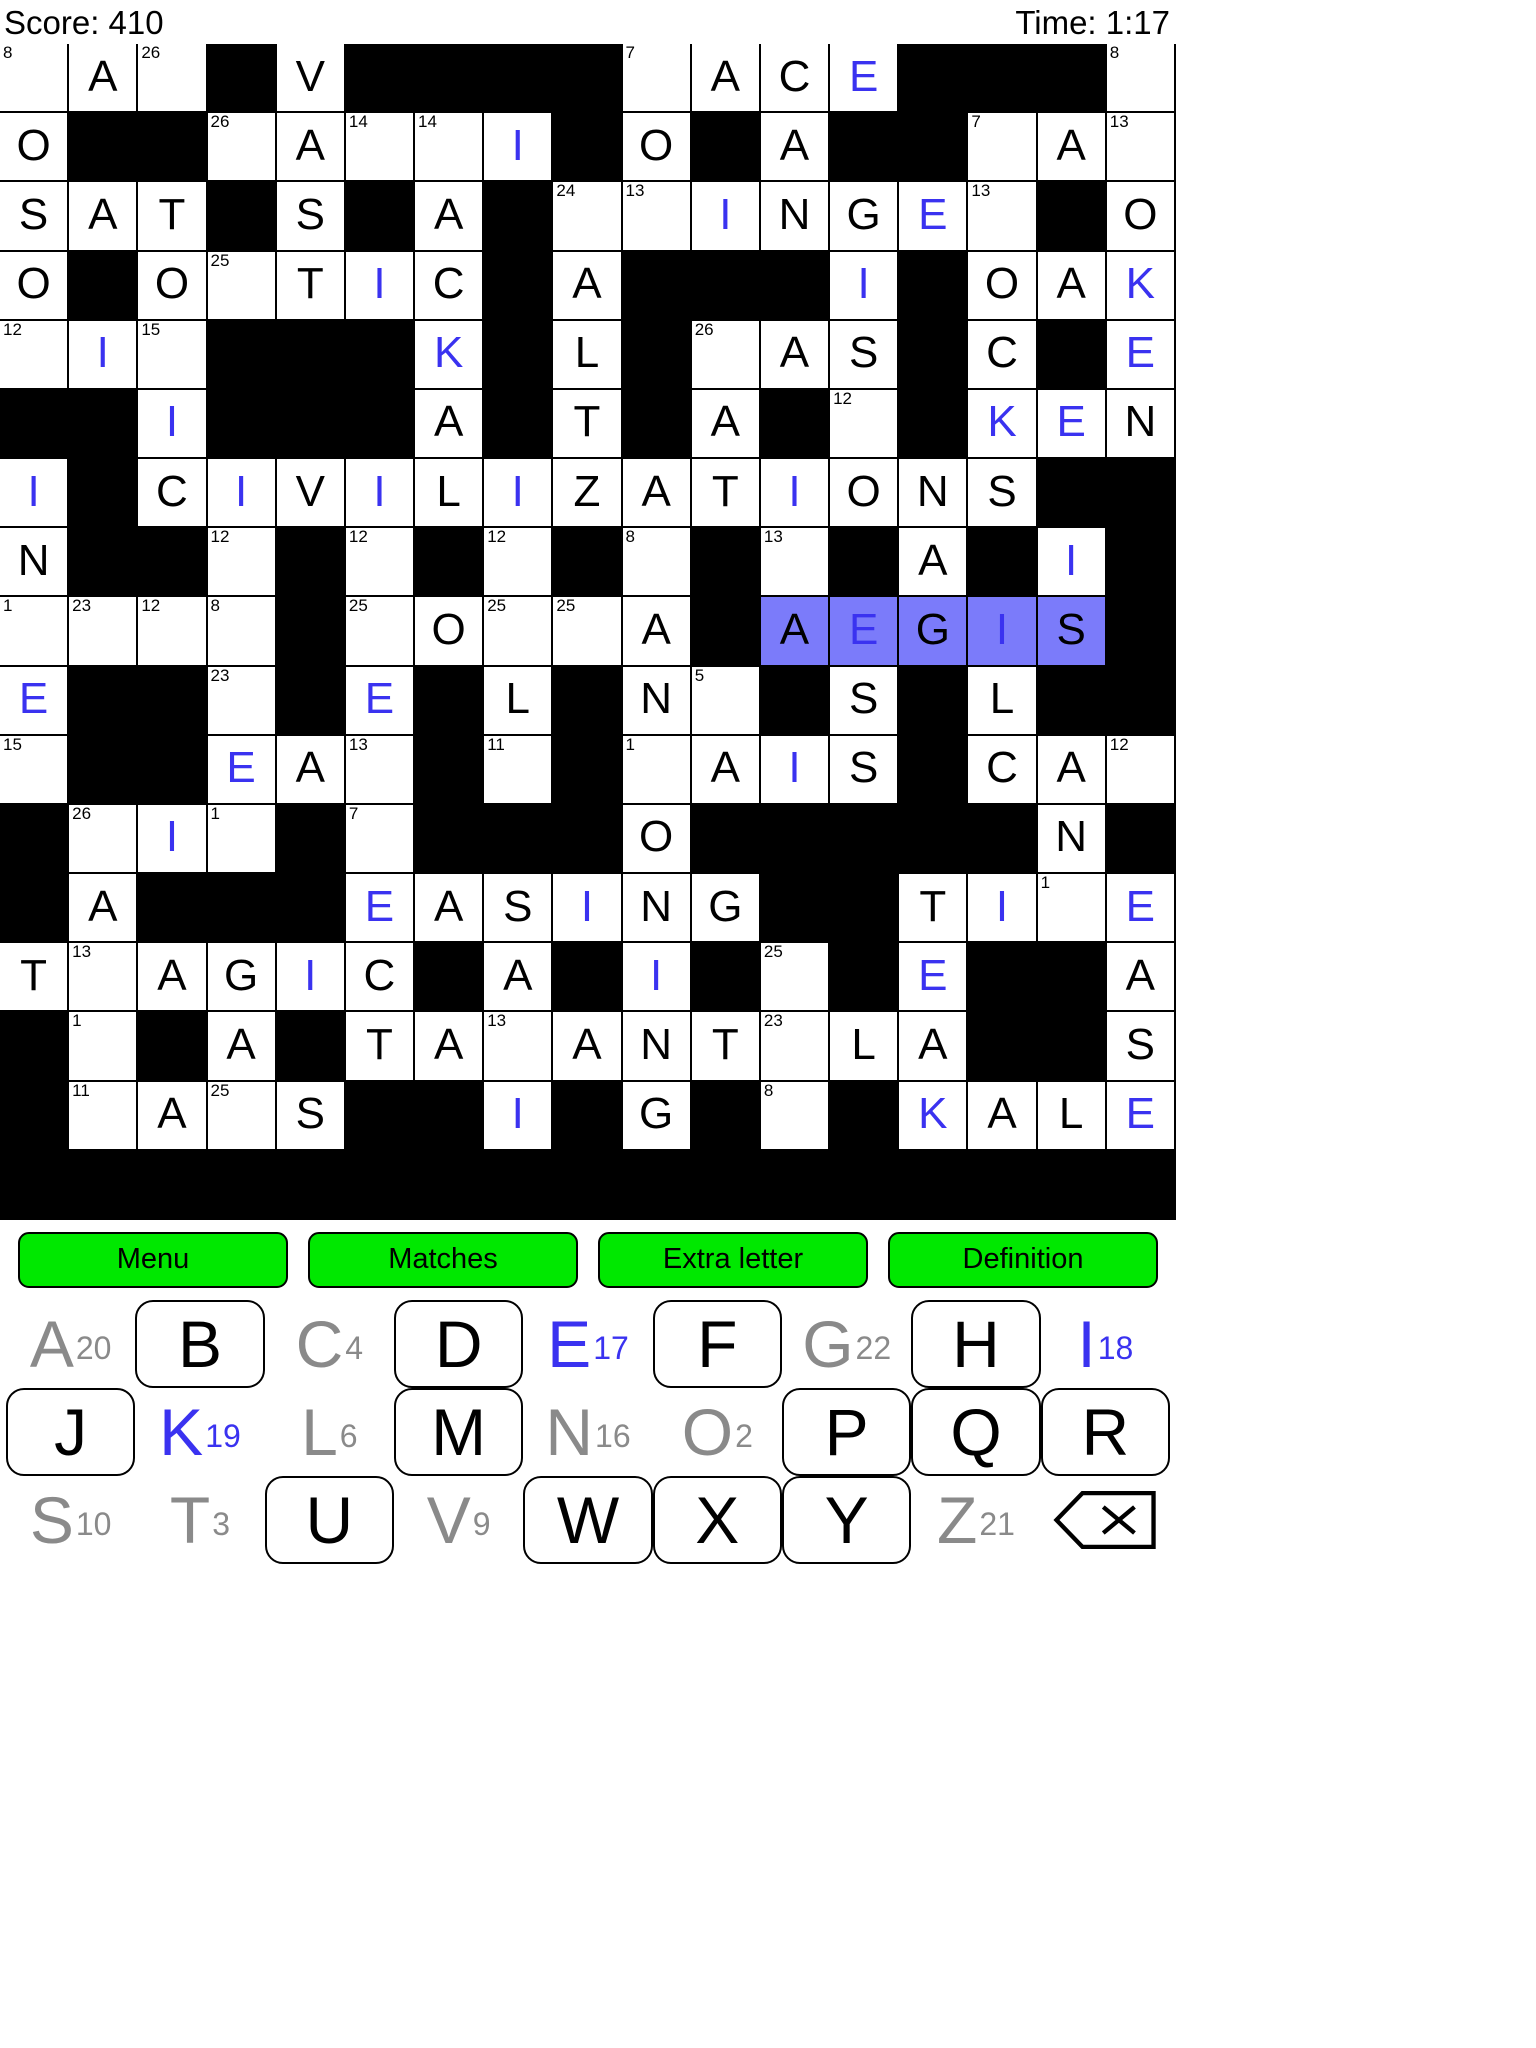 The image size is (1536, 2048). What do you see at coordinates (329, 1432) in the screenshot?
I see `key-l: L6` at bounding box center [329, 1432].